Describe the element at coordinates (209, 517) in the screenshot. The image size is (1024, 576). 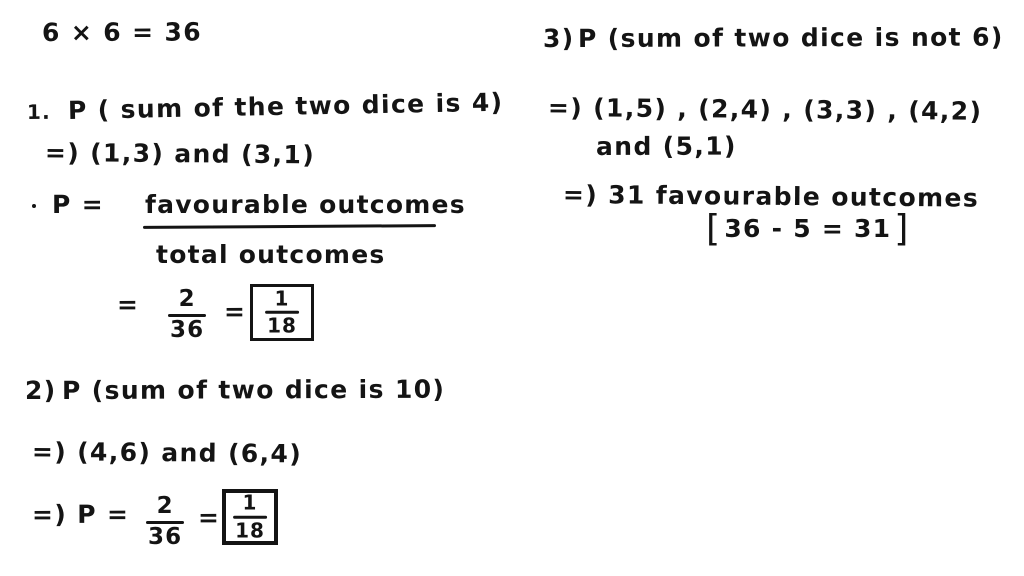
I see `problem2-second-equals: =` at that location.